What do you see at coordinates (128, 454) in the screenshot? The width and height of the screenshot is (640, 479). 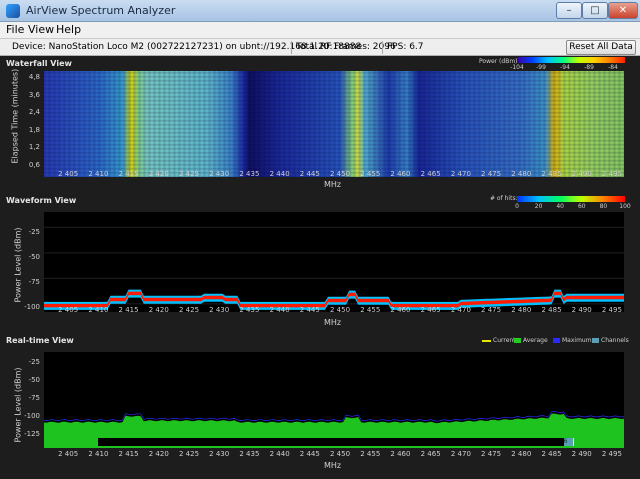 I see `freq-tick-label: 2 415` at bounding box center [128, 454].